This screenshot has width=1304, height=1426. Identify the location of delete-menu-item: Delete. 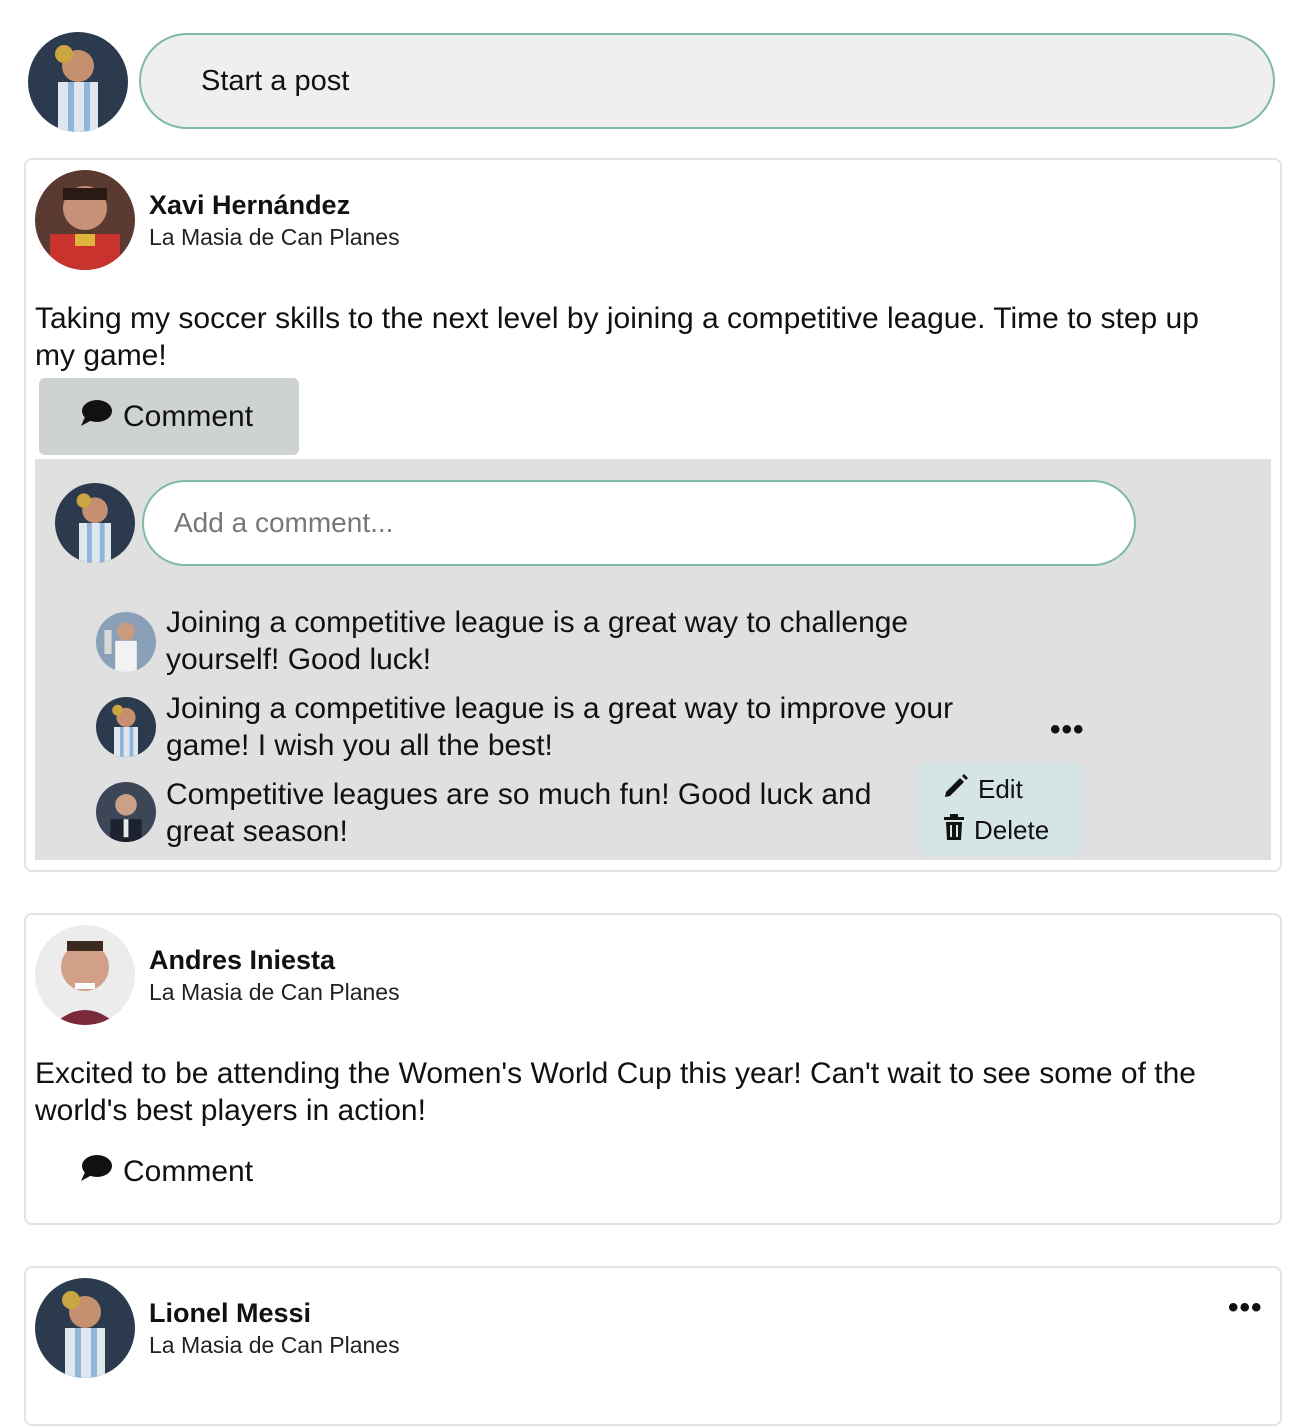
(995, 830).